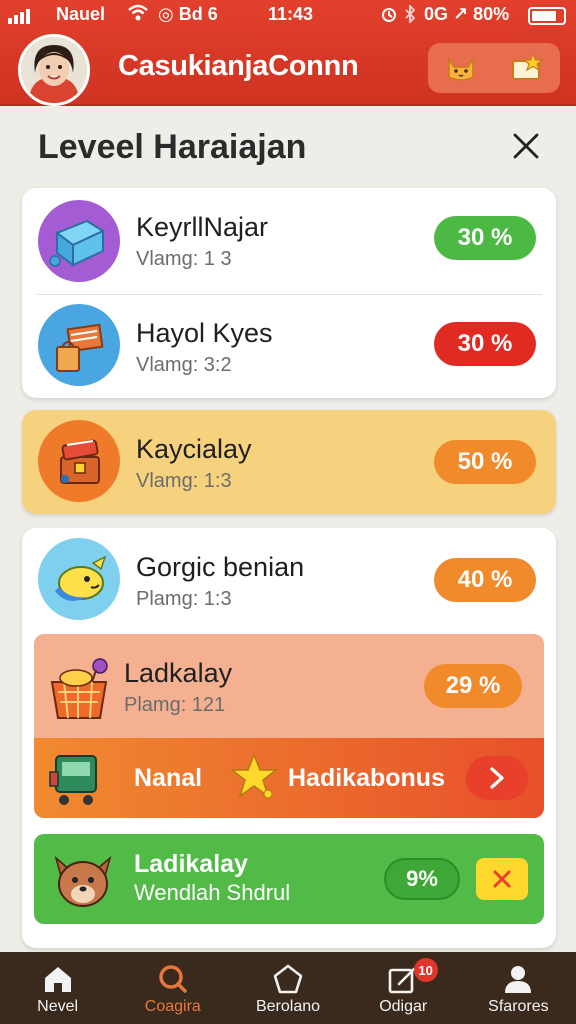  I want to click on home-icon, so click(57, 979).